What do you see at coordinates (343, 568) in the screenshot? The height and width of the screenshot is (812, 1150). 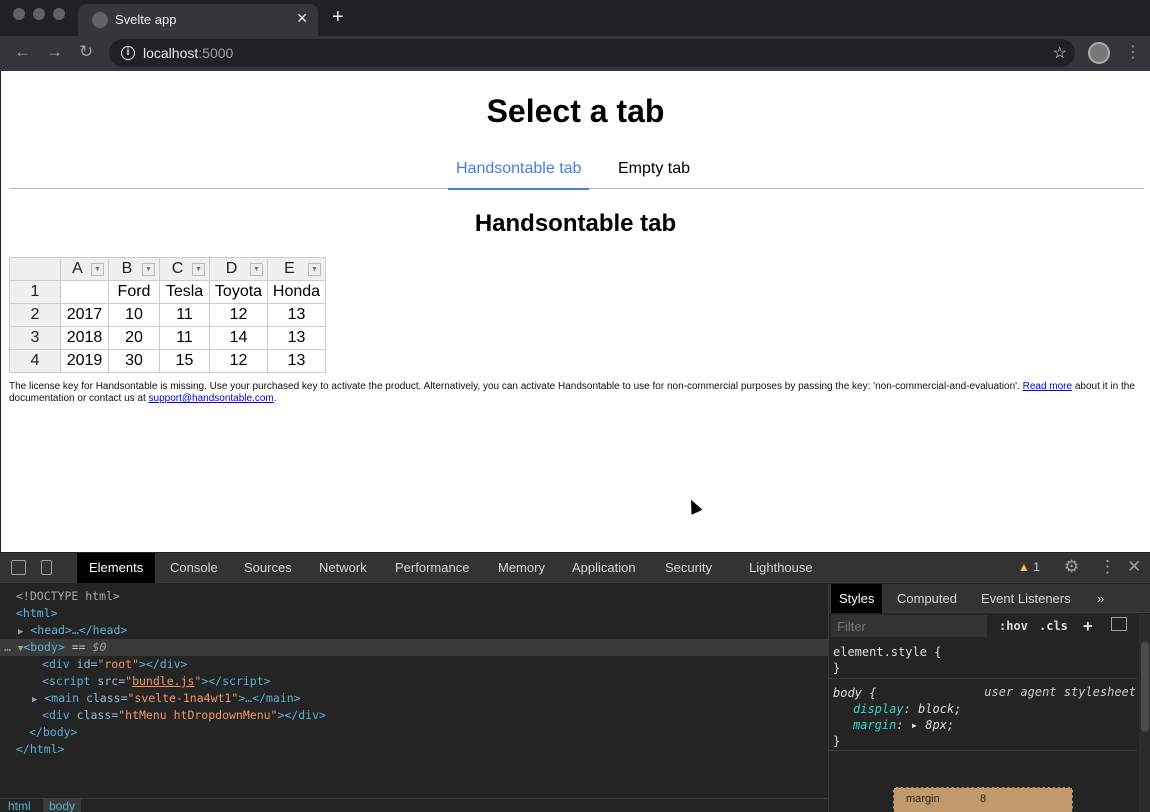 I see `devtools-tab-network: Network` at bounding box center [343, 568].